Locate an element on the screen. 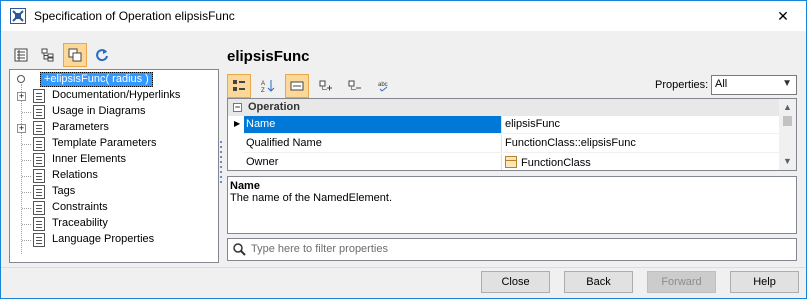  tree-root-item: +elipsisFunc( radius ) is located at coordinates (114, 80).